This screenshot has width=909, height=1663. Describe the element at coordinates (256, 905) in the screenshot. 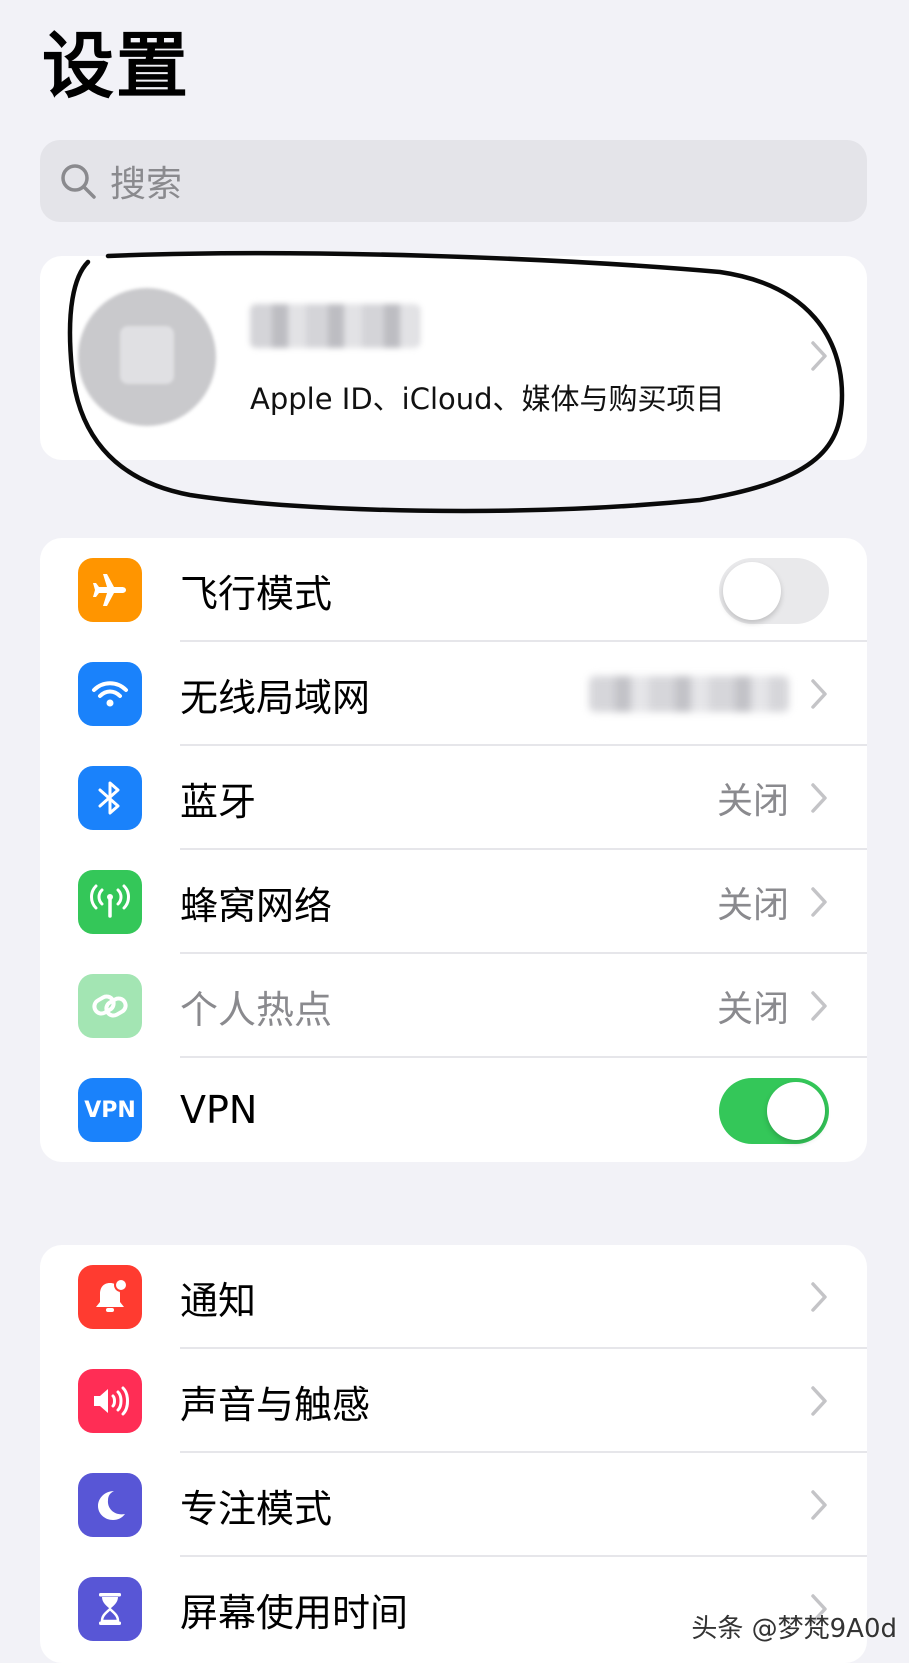

I see `cellular-label: 蜂窝网络` at that location.